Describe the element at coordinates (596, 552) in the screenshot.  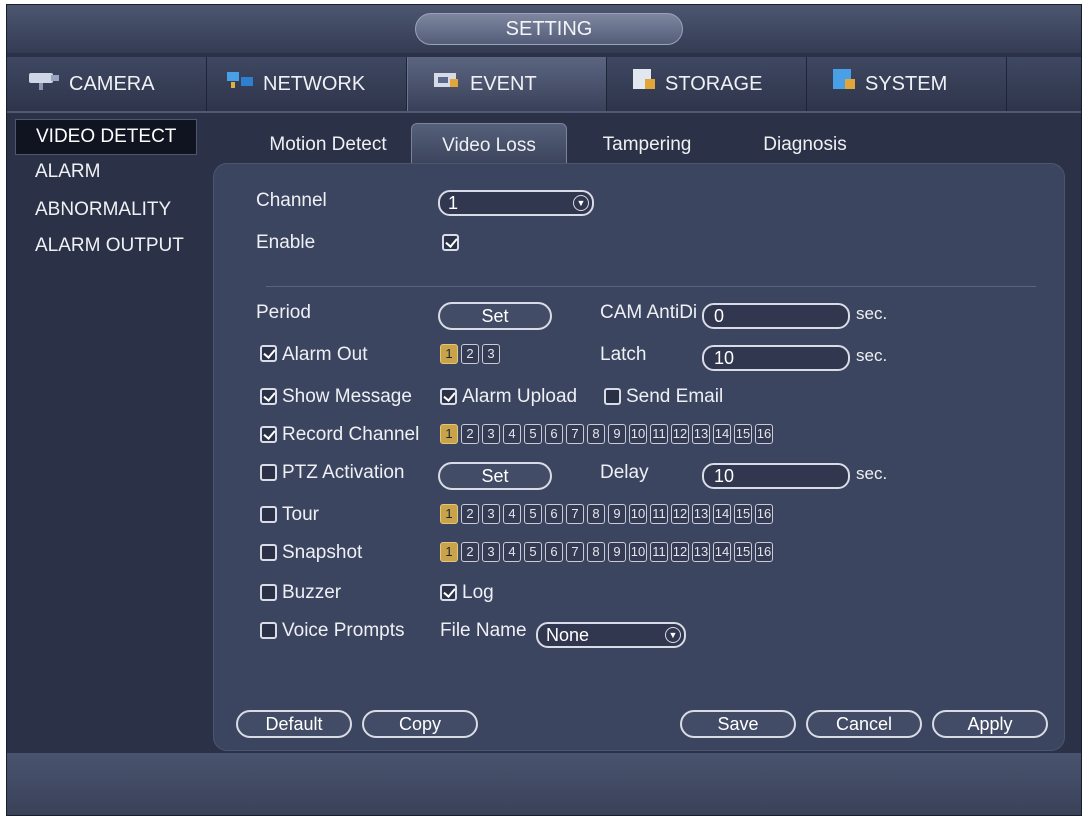
I see `snapshot-channel-8: 8` at that location.